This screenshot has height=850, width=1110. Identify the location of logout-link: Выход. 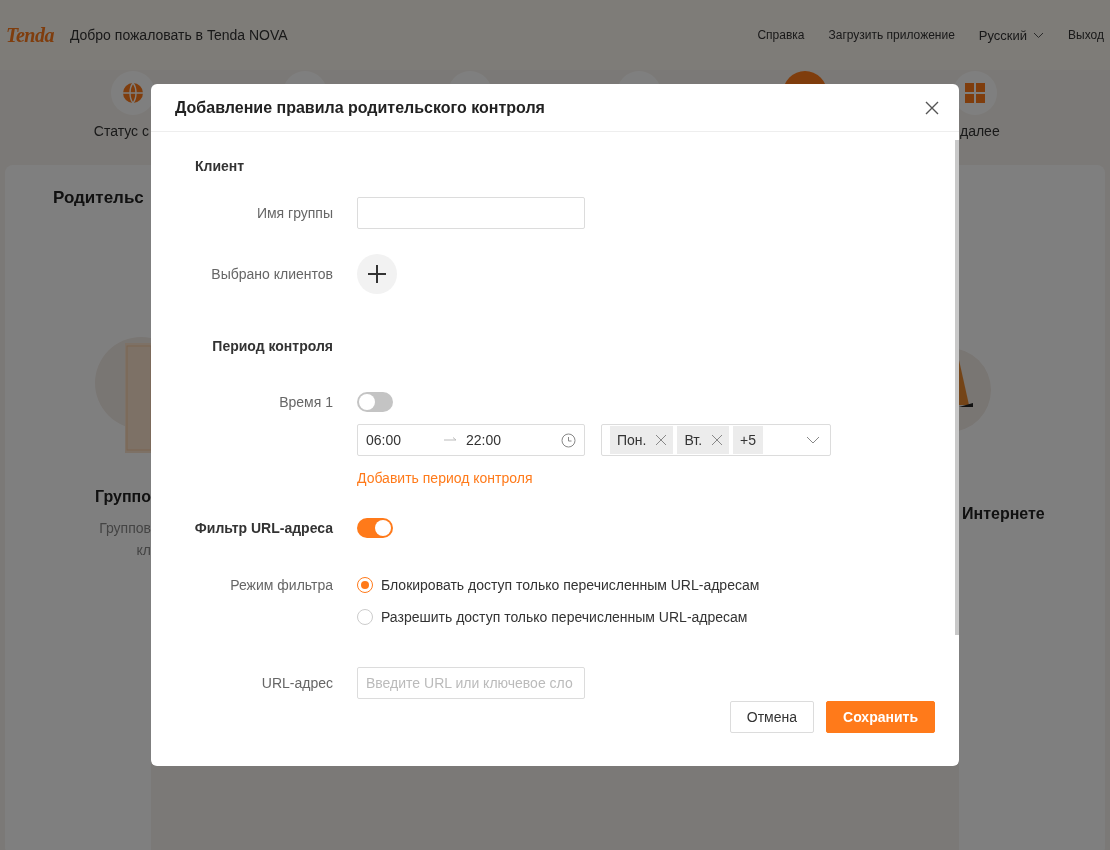
(1086, 35).